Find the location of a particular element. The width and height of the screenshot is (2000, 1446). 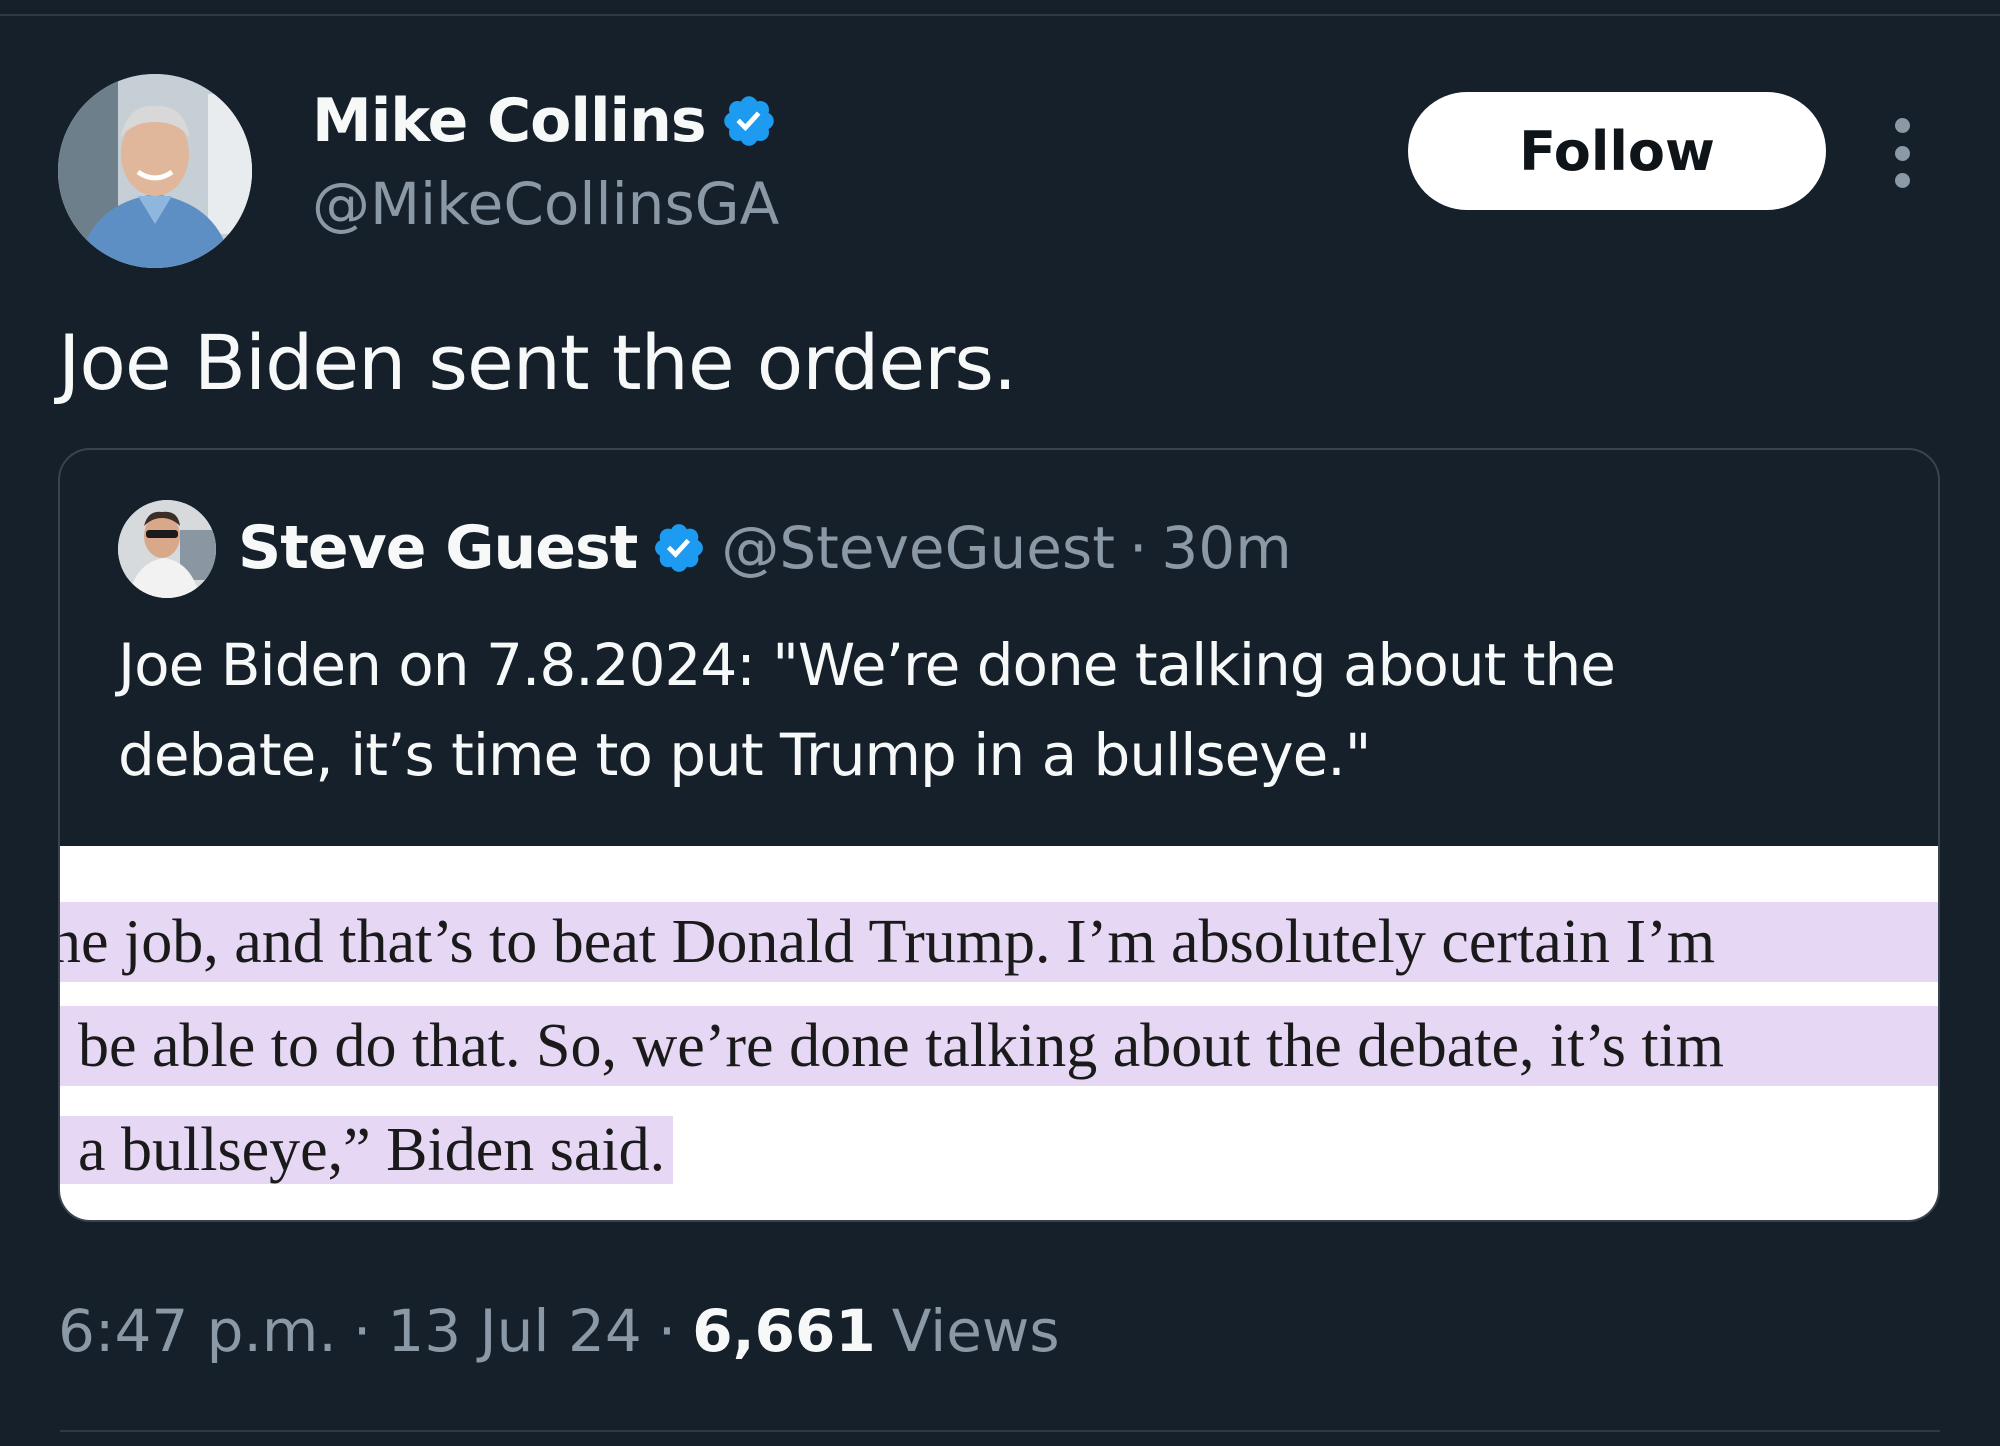

quoted-author-name: Steve Guest is located at coordinates (438, 548).